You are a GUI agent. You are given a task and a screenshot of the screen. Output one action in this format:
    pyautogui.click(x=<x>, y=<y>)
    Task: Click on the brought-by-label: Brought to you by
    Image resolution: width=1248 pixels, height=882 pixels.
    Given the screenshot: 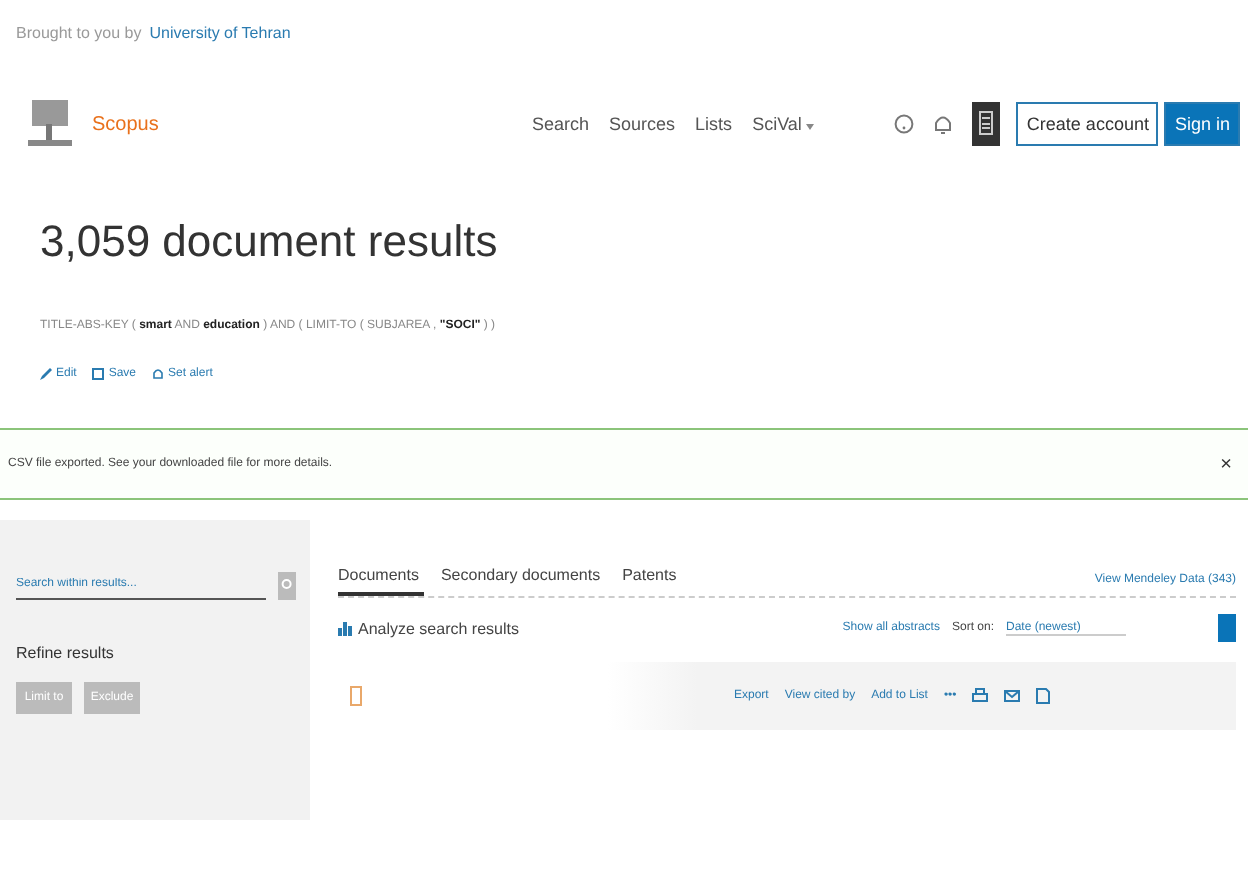 What is the action you would take?
    pyautogui.click(x=79, y=35)
    